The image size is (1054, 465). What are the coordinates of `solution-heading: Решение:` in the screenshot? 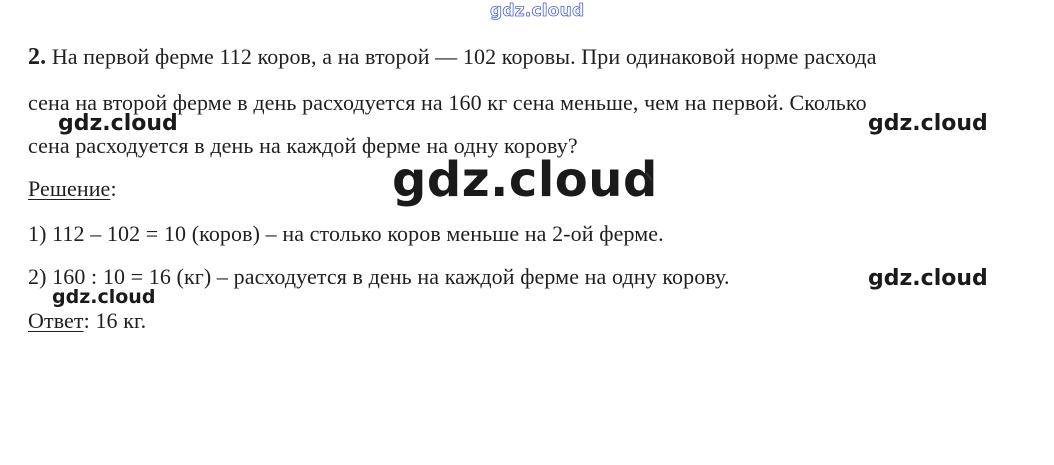 It's located at (72, 189).